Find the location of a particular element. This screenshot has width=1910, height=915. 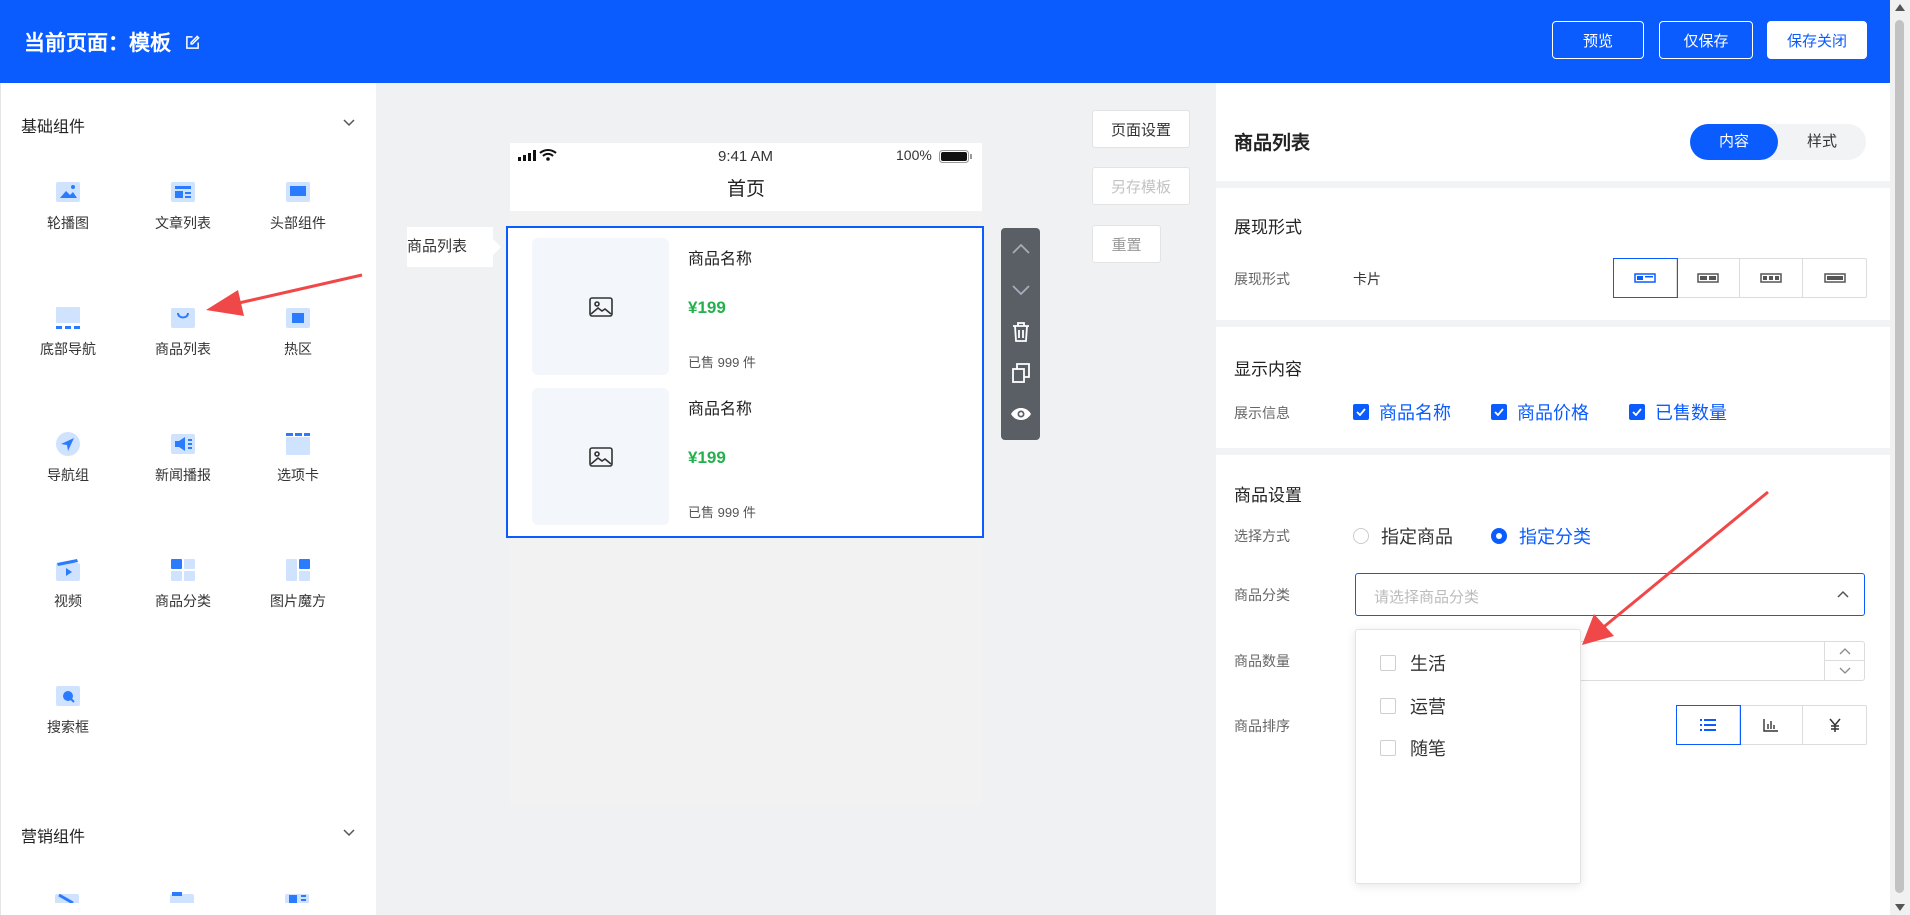

component-carousel: 轮播图 is located at coordinates (68, 206).